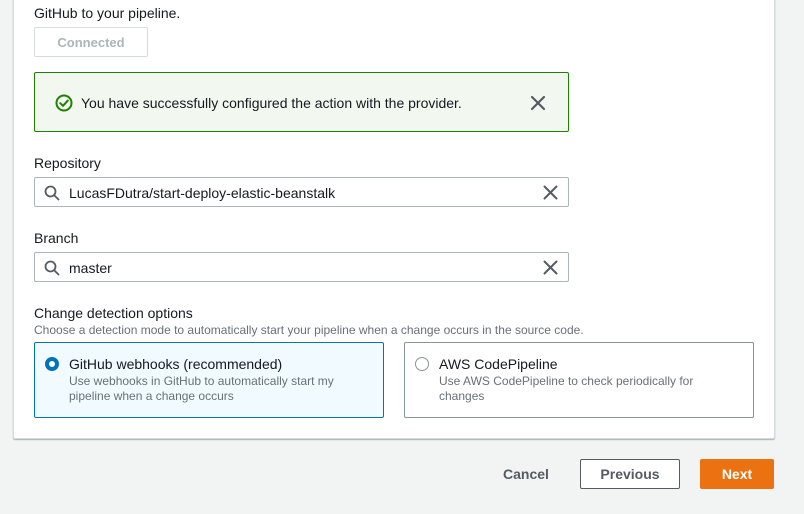 This screenshot has height=514, width=804. Describe the element at coordinates (538, 103) in the screenshot. I see `close-icon` at that location.